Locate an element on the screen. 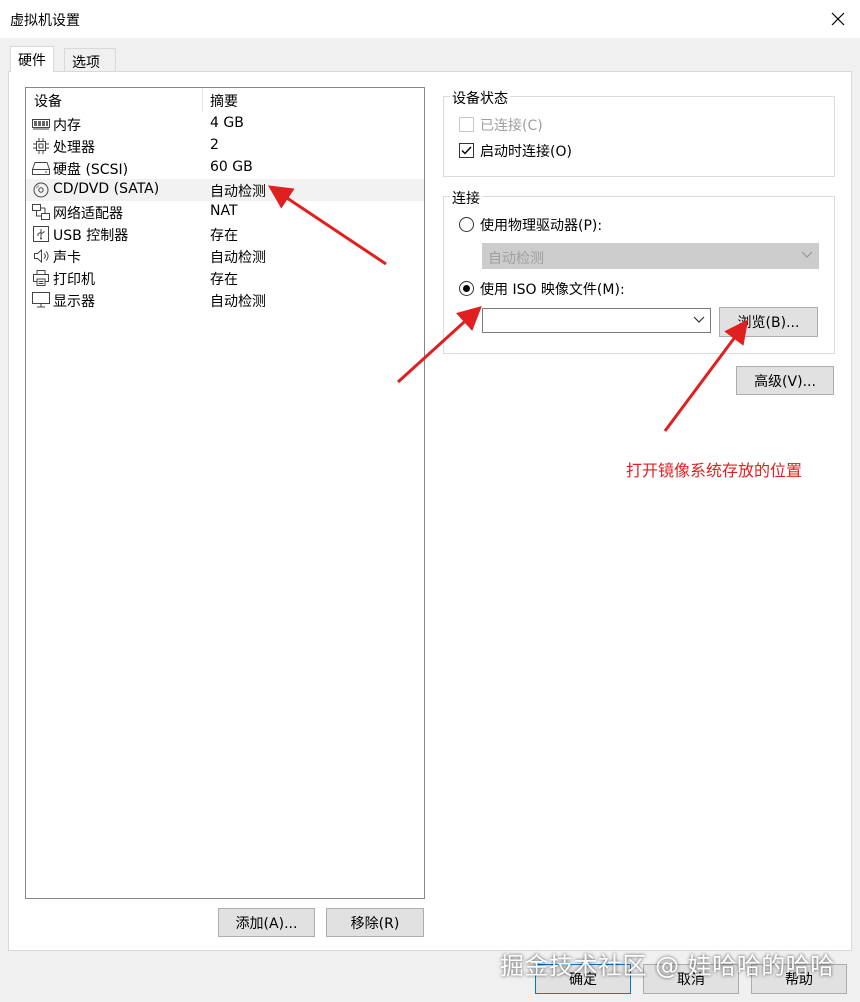 The width and height of the screenshot is (860, 1002). device-name: 显示器 is located at coordinates (74, 302).